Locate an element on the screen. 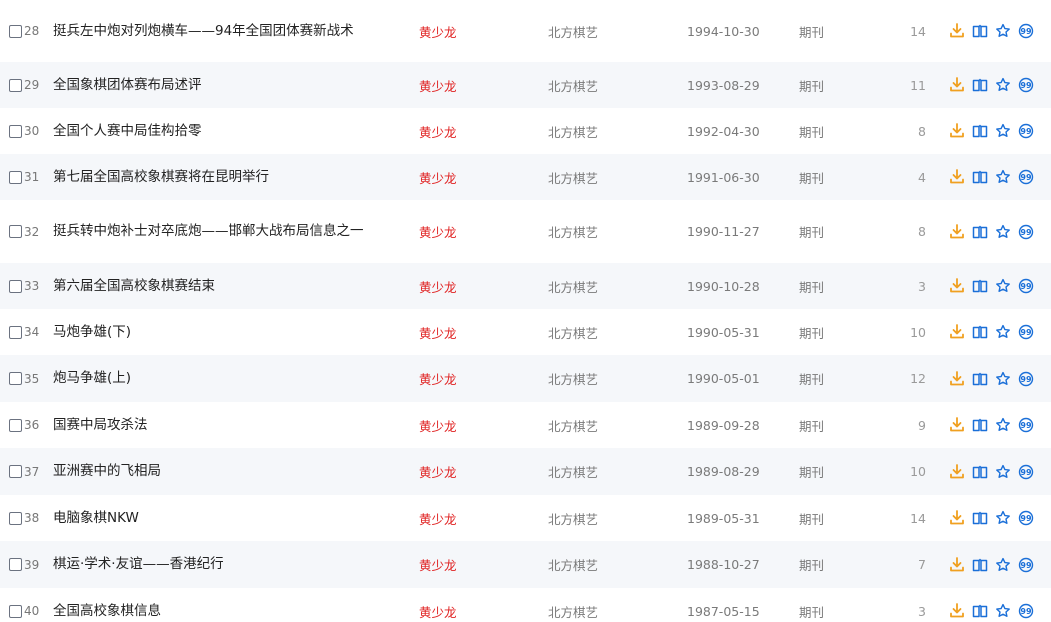 The height and width of the screenshot is (622, 1051). article-title-link: 电脑象棋NKW is located at coordinates (229, 518).